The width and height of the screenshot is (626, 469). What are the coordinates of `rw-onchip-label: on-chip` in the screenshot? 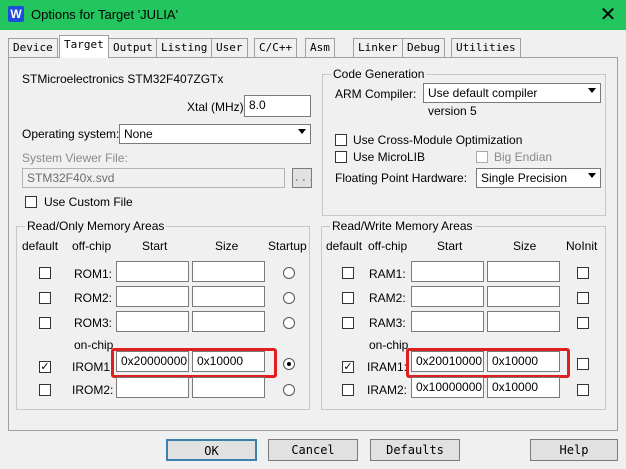 It's located at (389, 345).